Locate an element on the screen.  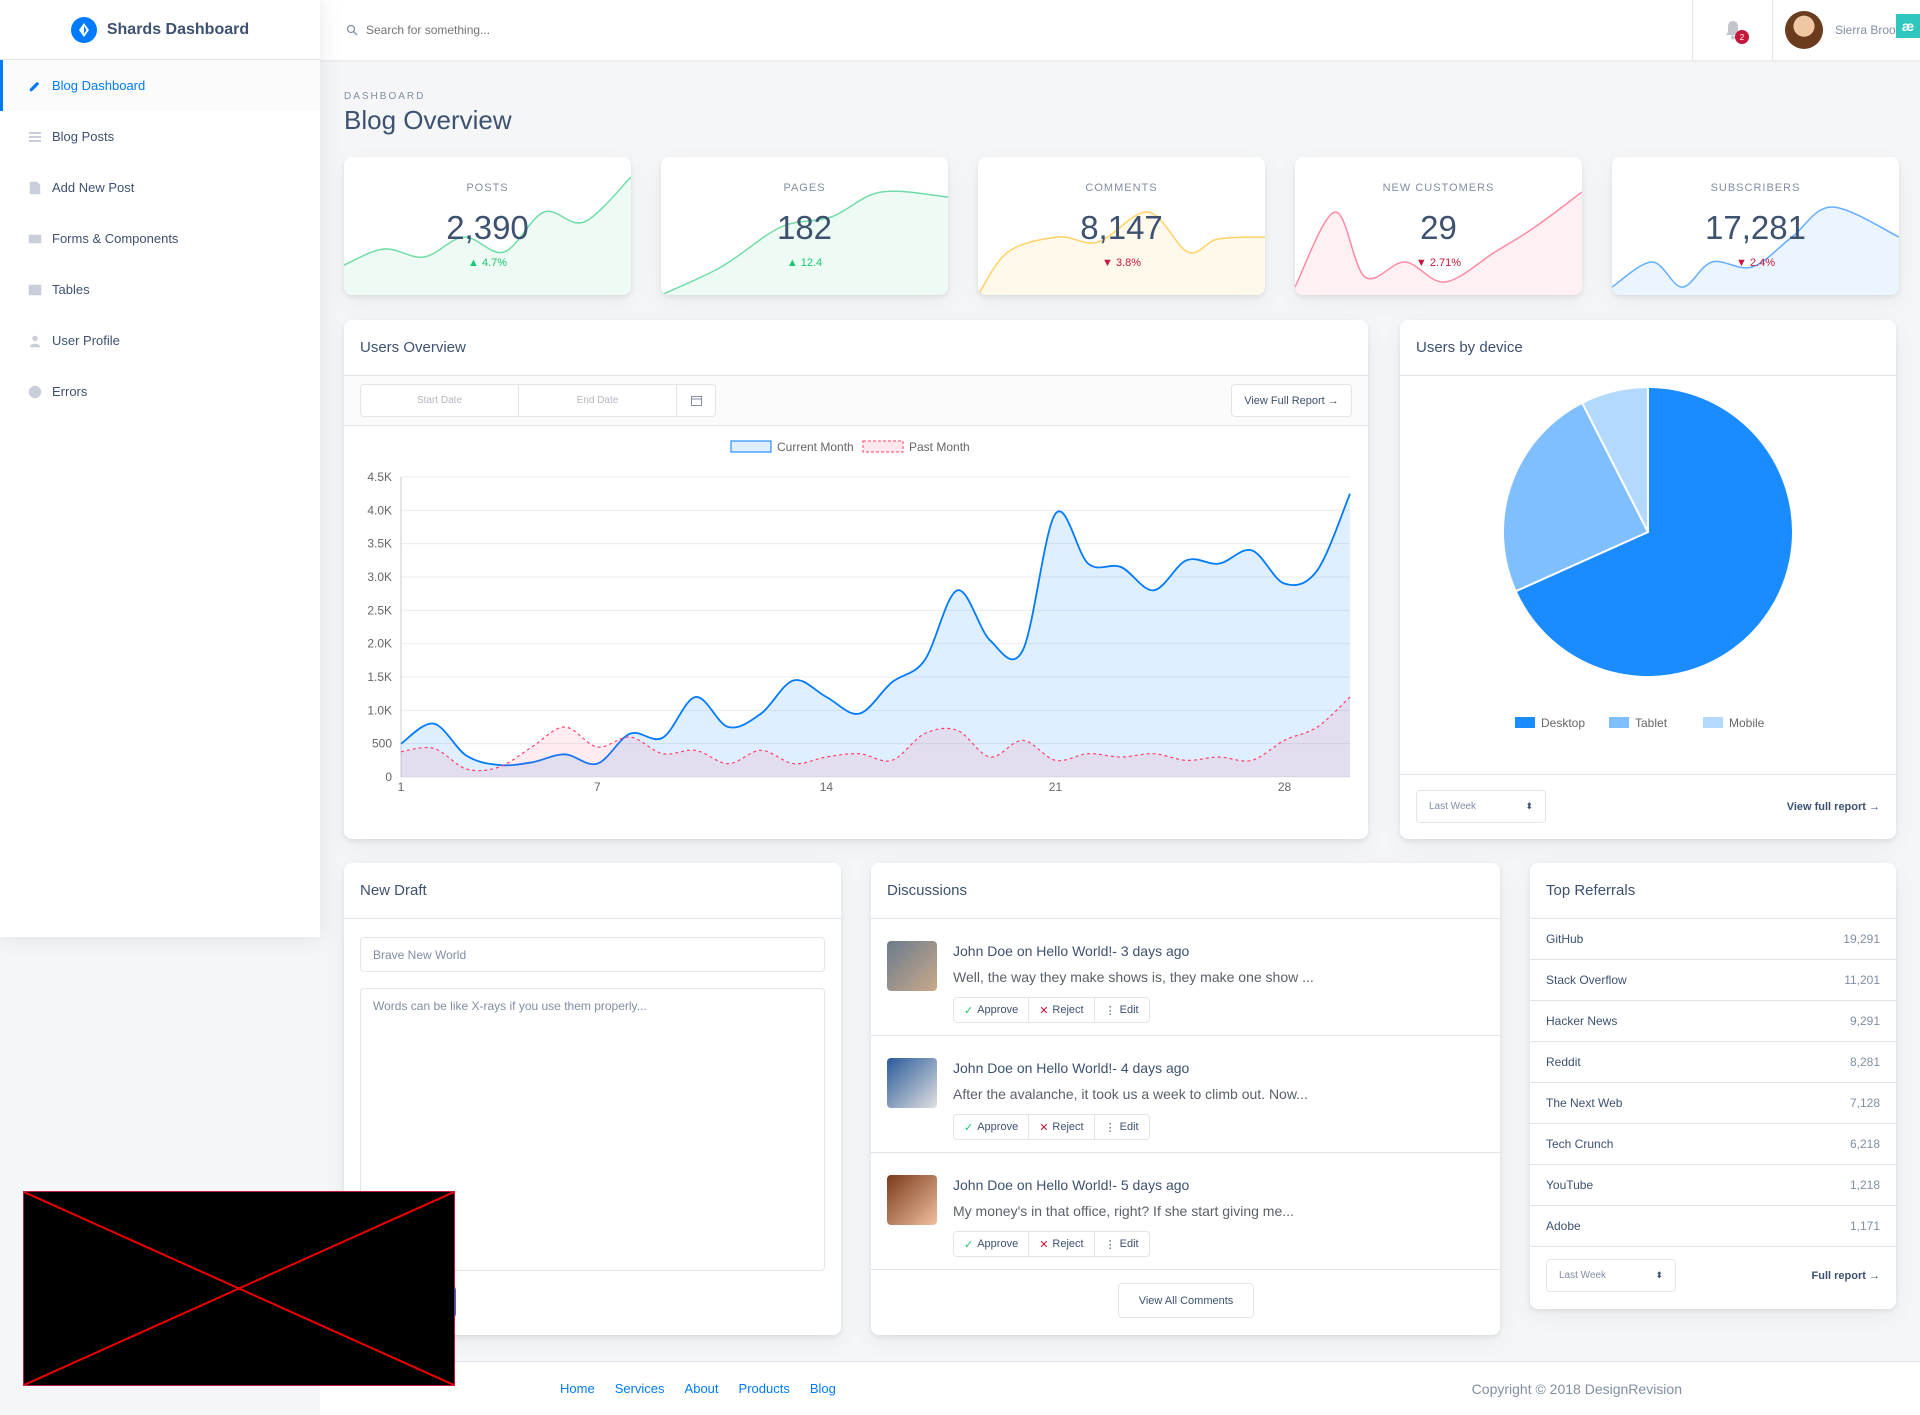
referrals-period-value: Last Week is located at coordinates (1583, 1275).